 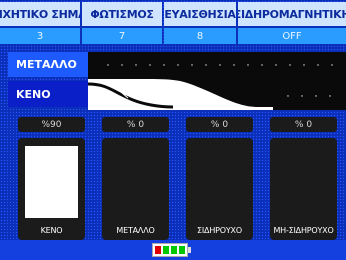 What do you see at coordinates (51, 124) in the screenshot?
I see `gauge-percent: %90` at bounding box center [51, 124].